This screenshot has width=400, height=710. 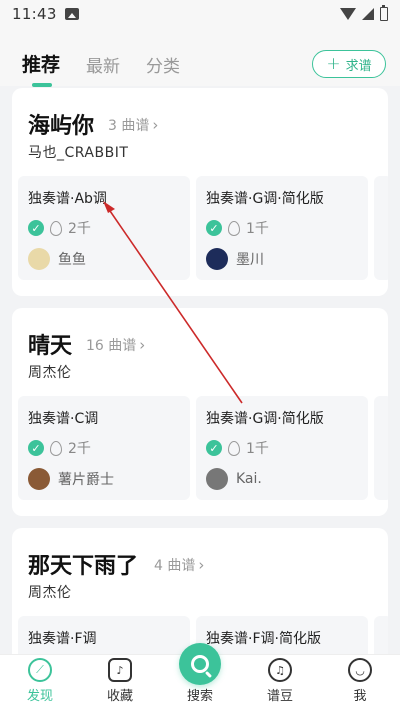 I want to click on tab-recommend: 推荐, so click(x=41, y=68).